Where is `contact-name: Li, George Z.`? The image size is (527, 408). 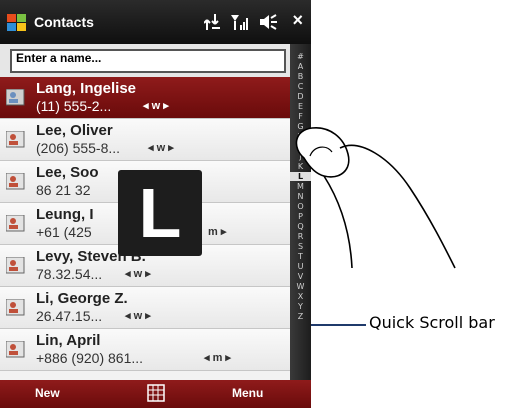 contact-name: Li, George Z. is located at coordinates (82, 298).